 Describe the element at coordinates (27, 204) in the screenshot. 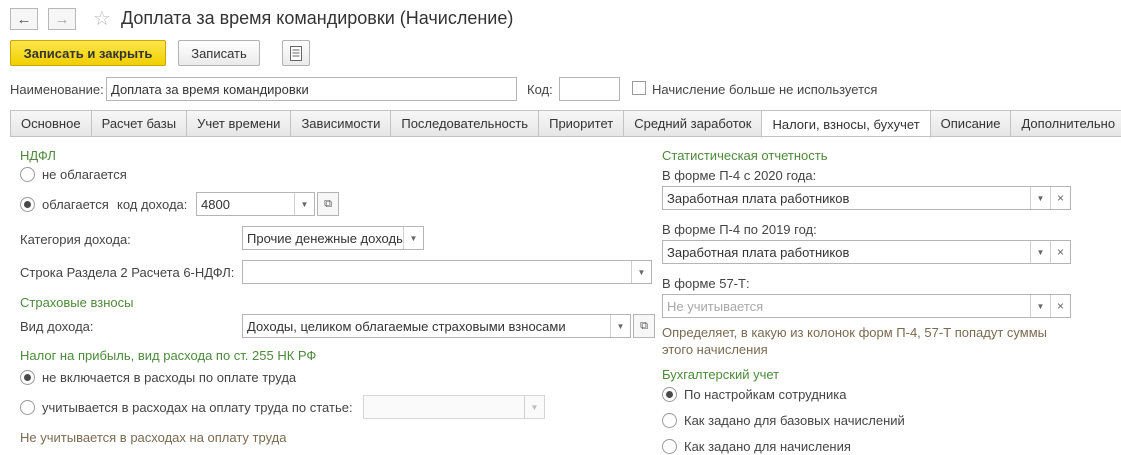

I see `ndfl-taxed-radio` at that location.